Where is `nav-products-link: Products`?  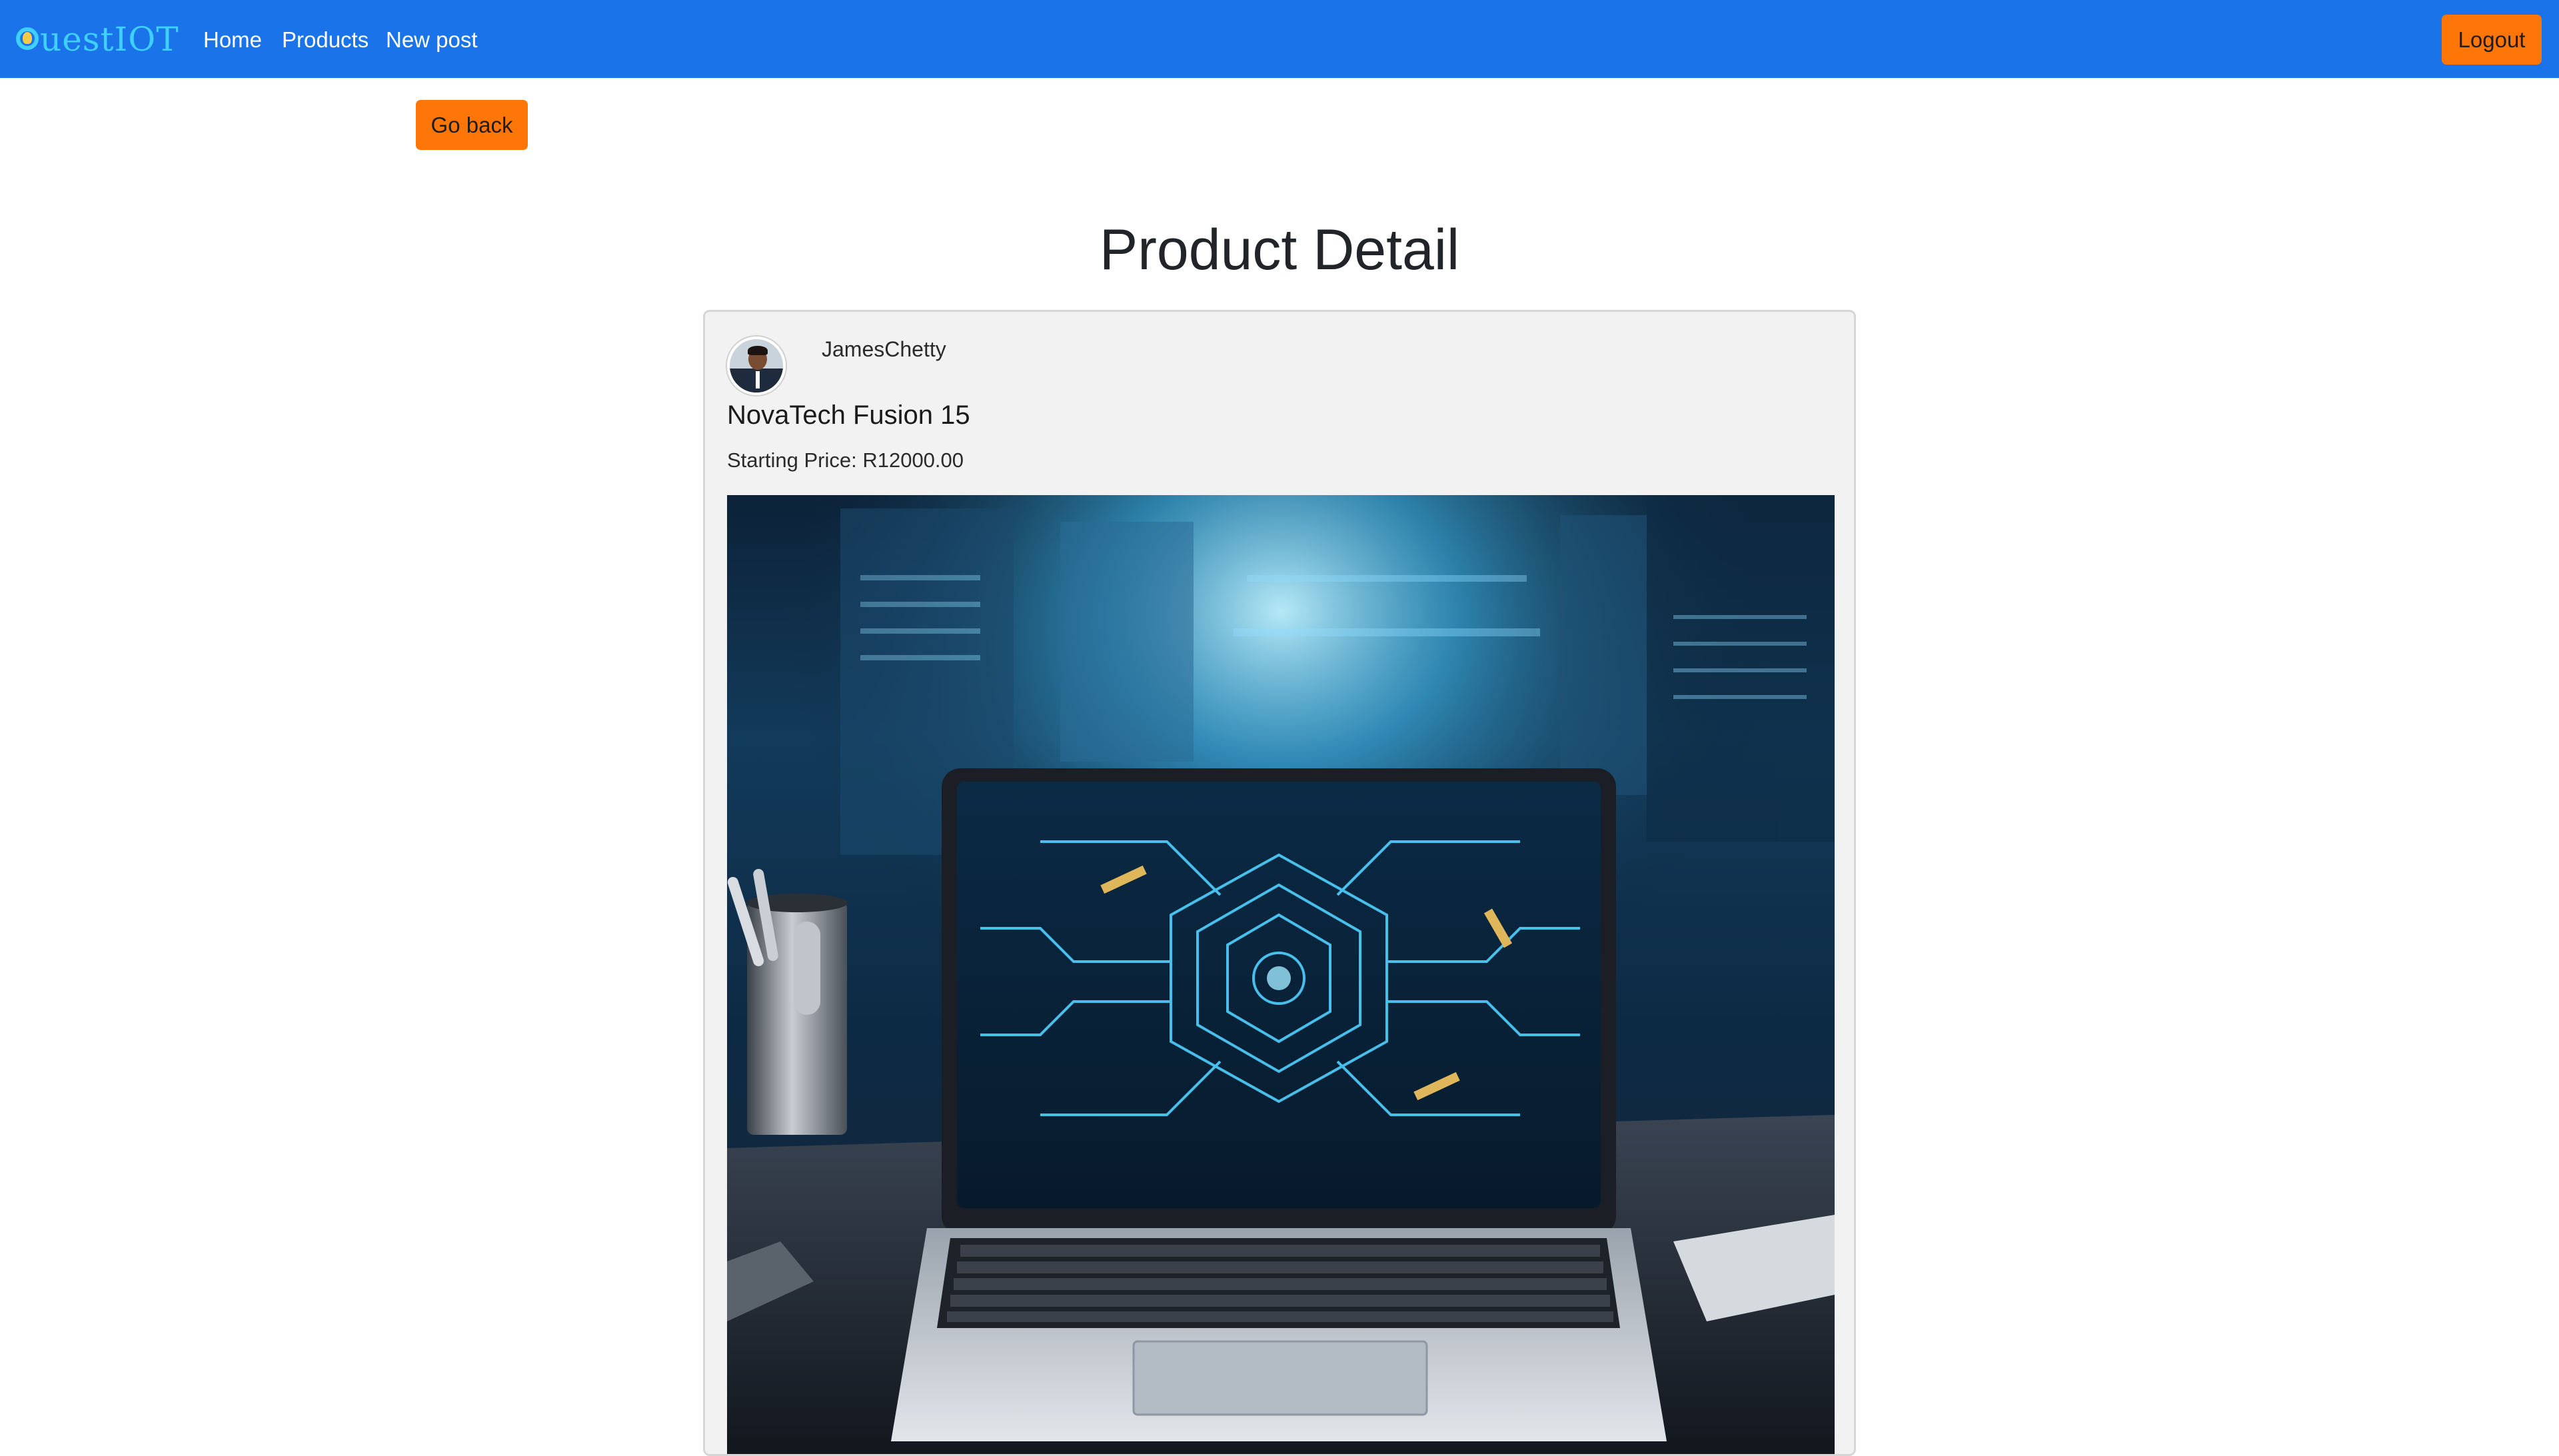
nav-products-link: Products is located at coordinates (325, 40).